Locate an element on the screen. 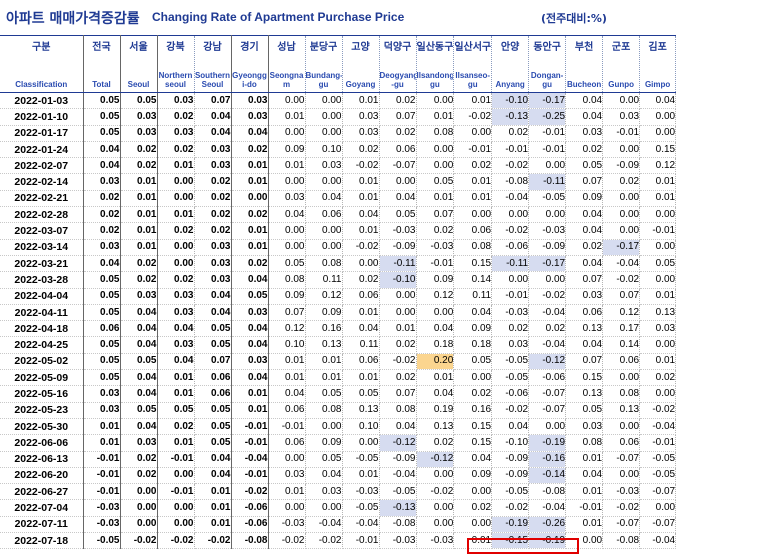 Image resolution: width=773 pixels, height=557 pixels. column-header: 동안구 Dongan-gu is located at coordinates (547, 64).